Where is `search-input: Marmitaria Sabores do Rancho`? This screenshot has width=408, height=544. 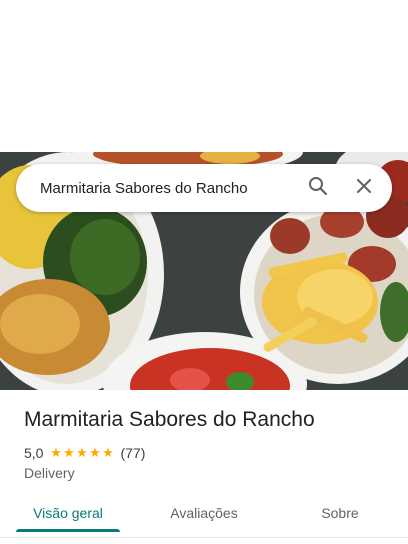
search-input: Marmitaria Sabores do Rancho is located at coordinates (170, 188).